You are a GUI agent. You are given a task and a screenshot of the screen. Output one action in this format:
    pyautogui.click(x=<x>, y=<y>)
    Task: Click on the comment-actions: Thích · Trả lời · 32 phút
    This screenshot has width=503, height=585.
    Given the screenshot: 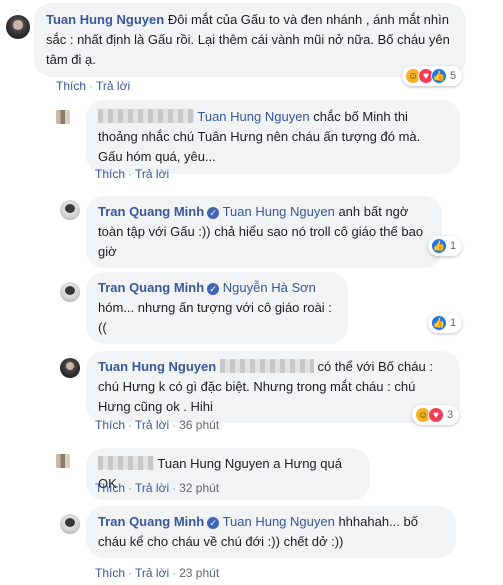 What is the action you would take?
    pyautogui.click(x=157, y=488)
    